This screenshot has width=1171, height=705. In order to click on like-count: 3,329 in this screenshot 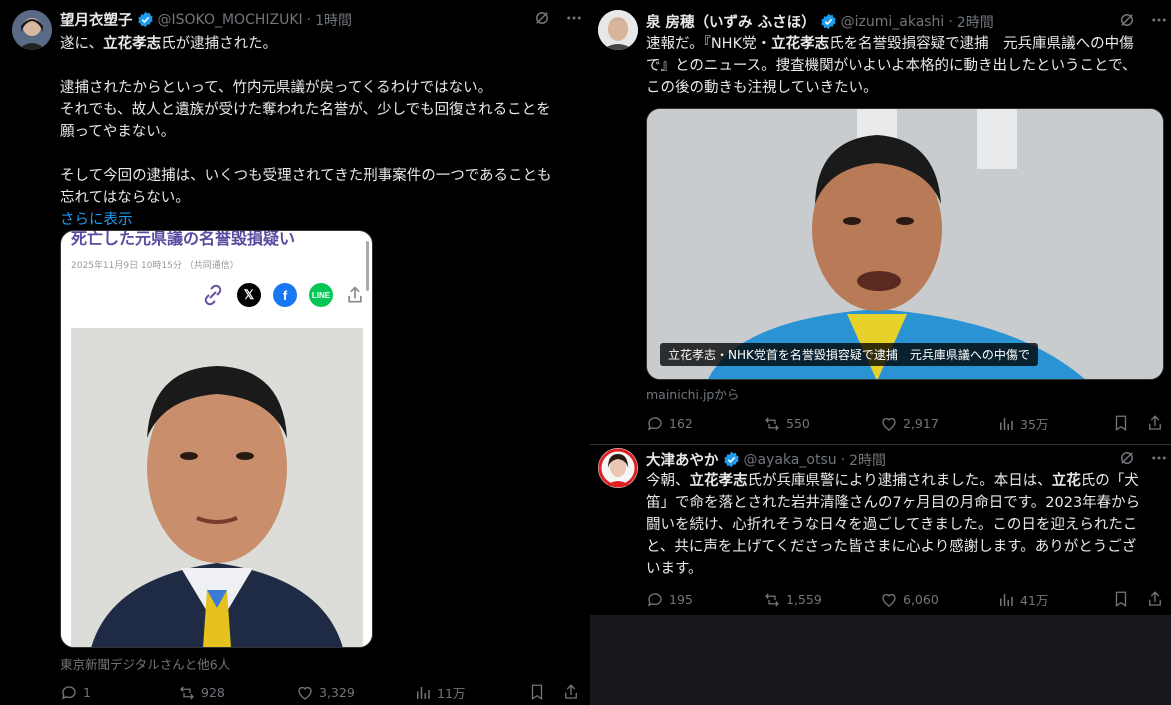, I will do `click(337, 692)`.